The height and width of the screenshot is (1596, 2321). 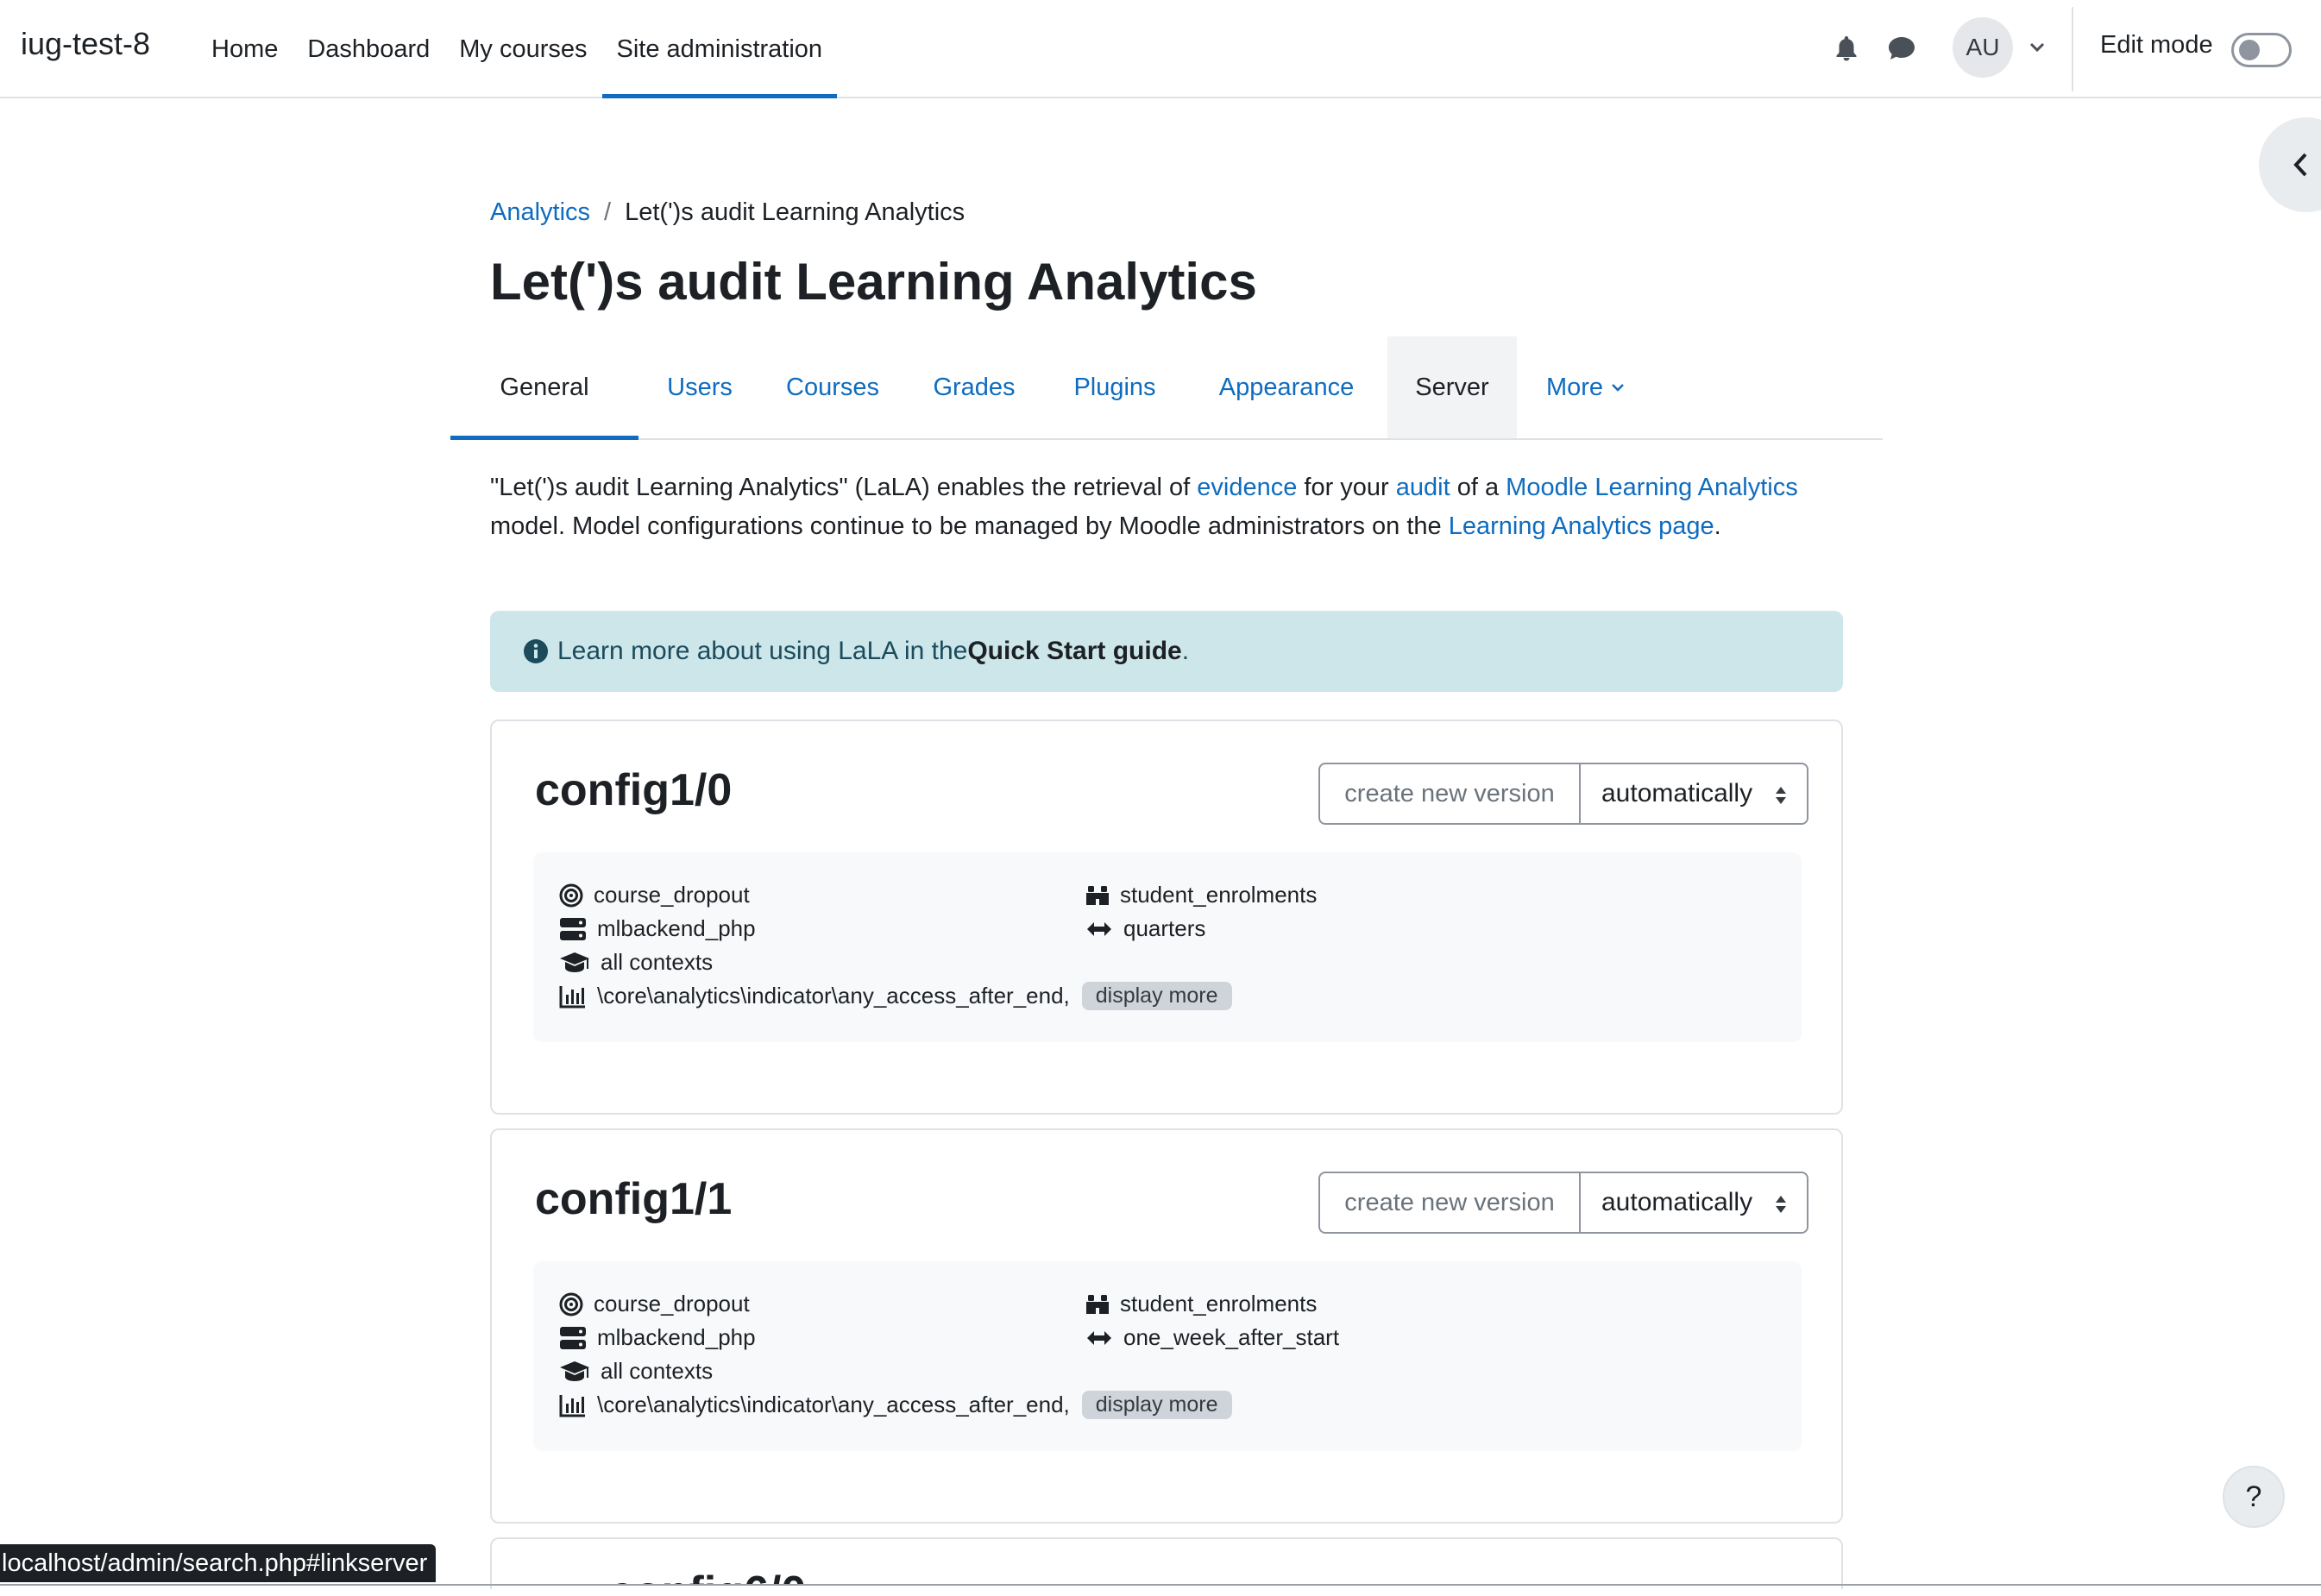 What do you see at coordinates (1423, 487) in the screenshot?
I see `link-audit: audit` at bounding box center [1423, 487].